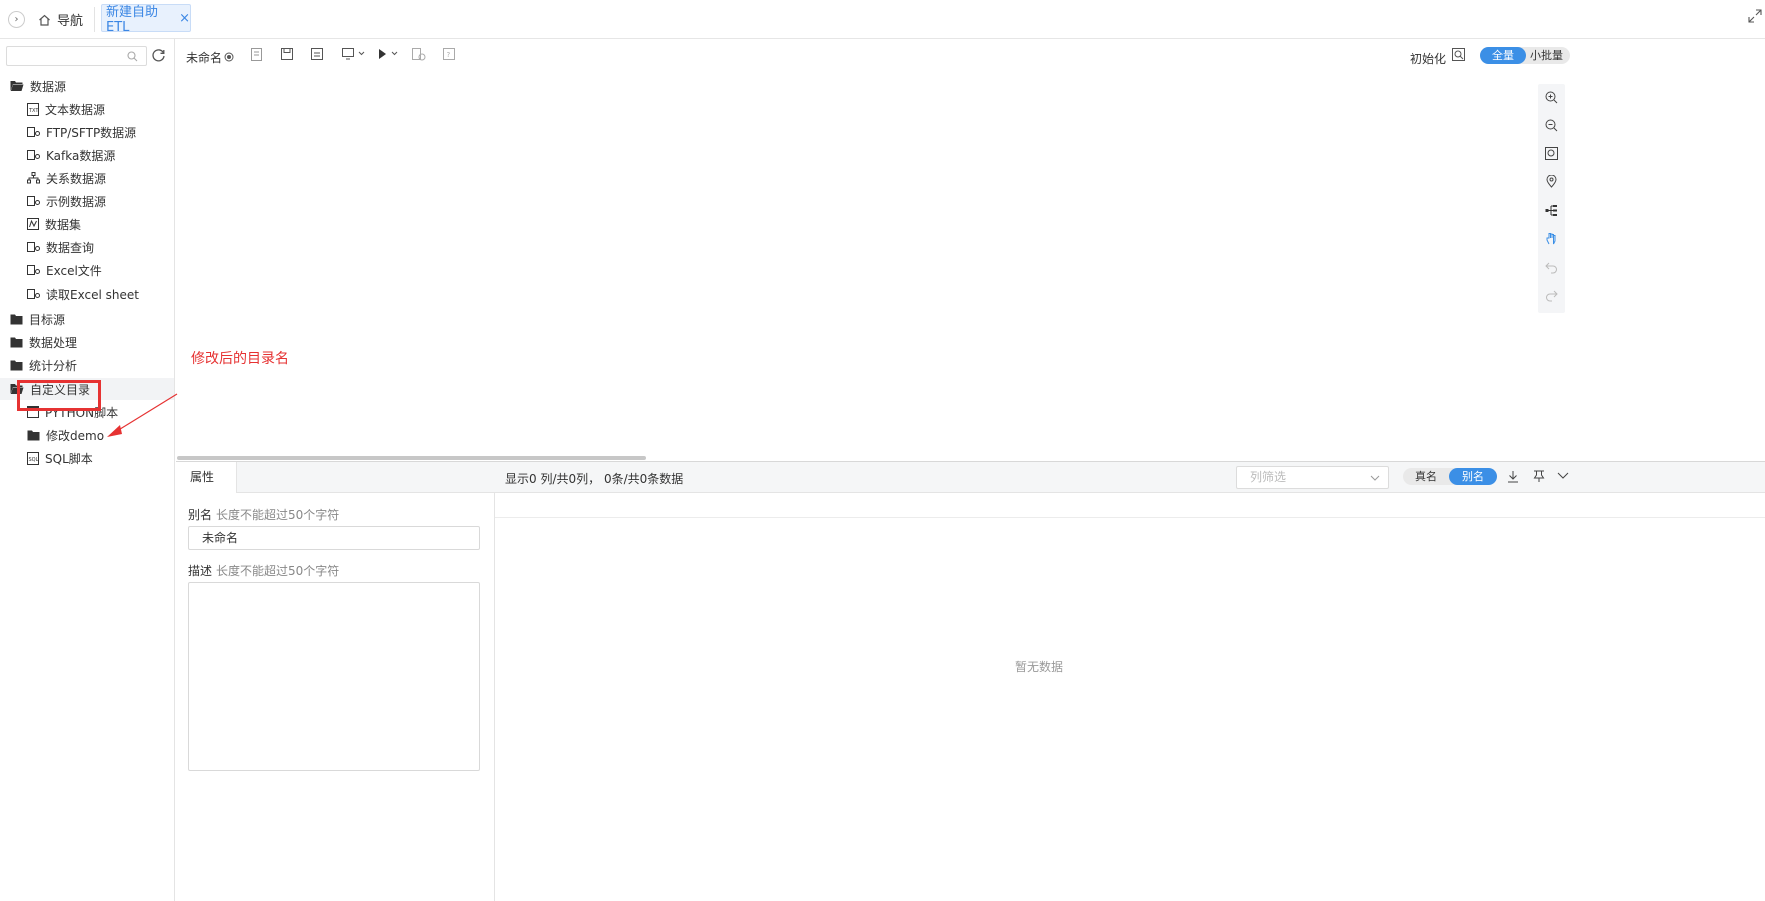 This screenshot has height=901, width=1765. I want to click on column-filter-placeholder: 列筛选, so click(1268, 477).